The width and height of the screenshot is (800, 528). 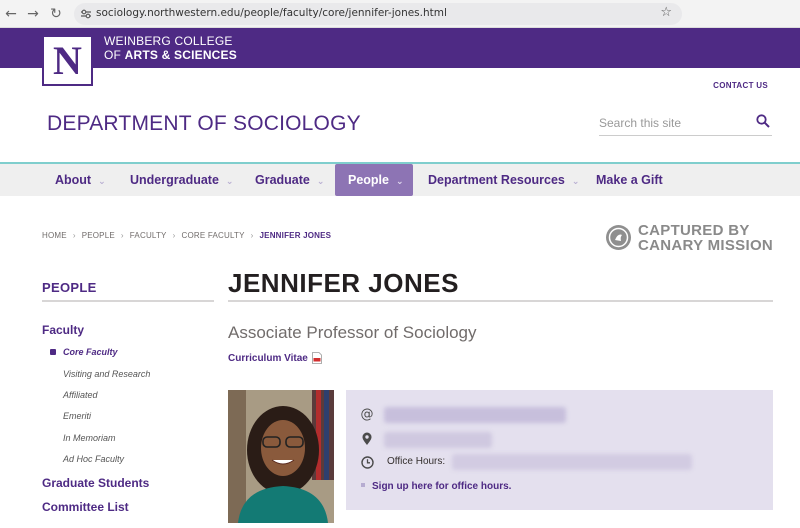 I want to click on faculty-title: Associate Professor of Sociology, so click(x=352, y=332).